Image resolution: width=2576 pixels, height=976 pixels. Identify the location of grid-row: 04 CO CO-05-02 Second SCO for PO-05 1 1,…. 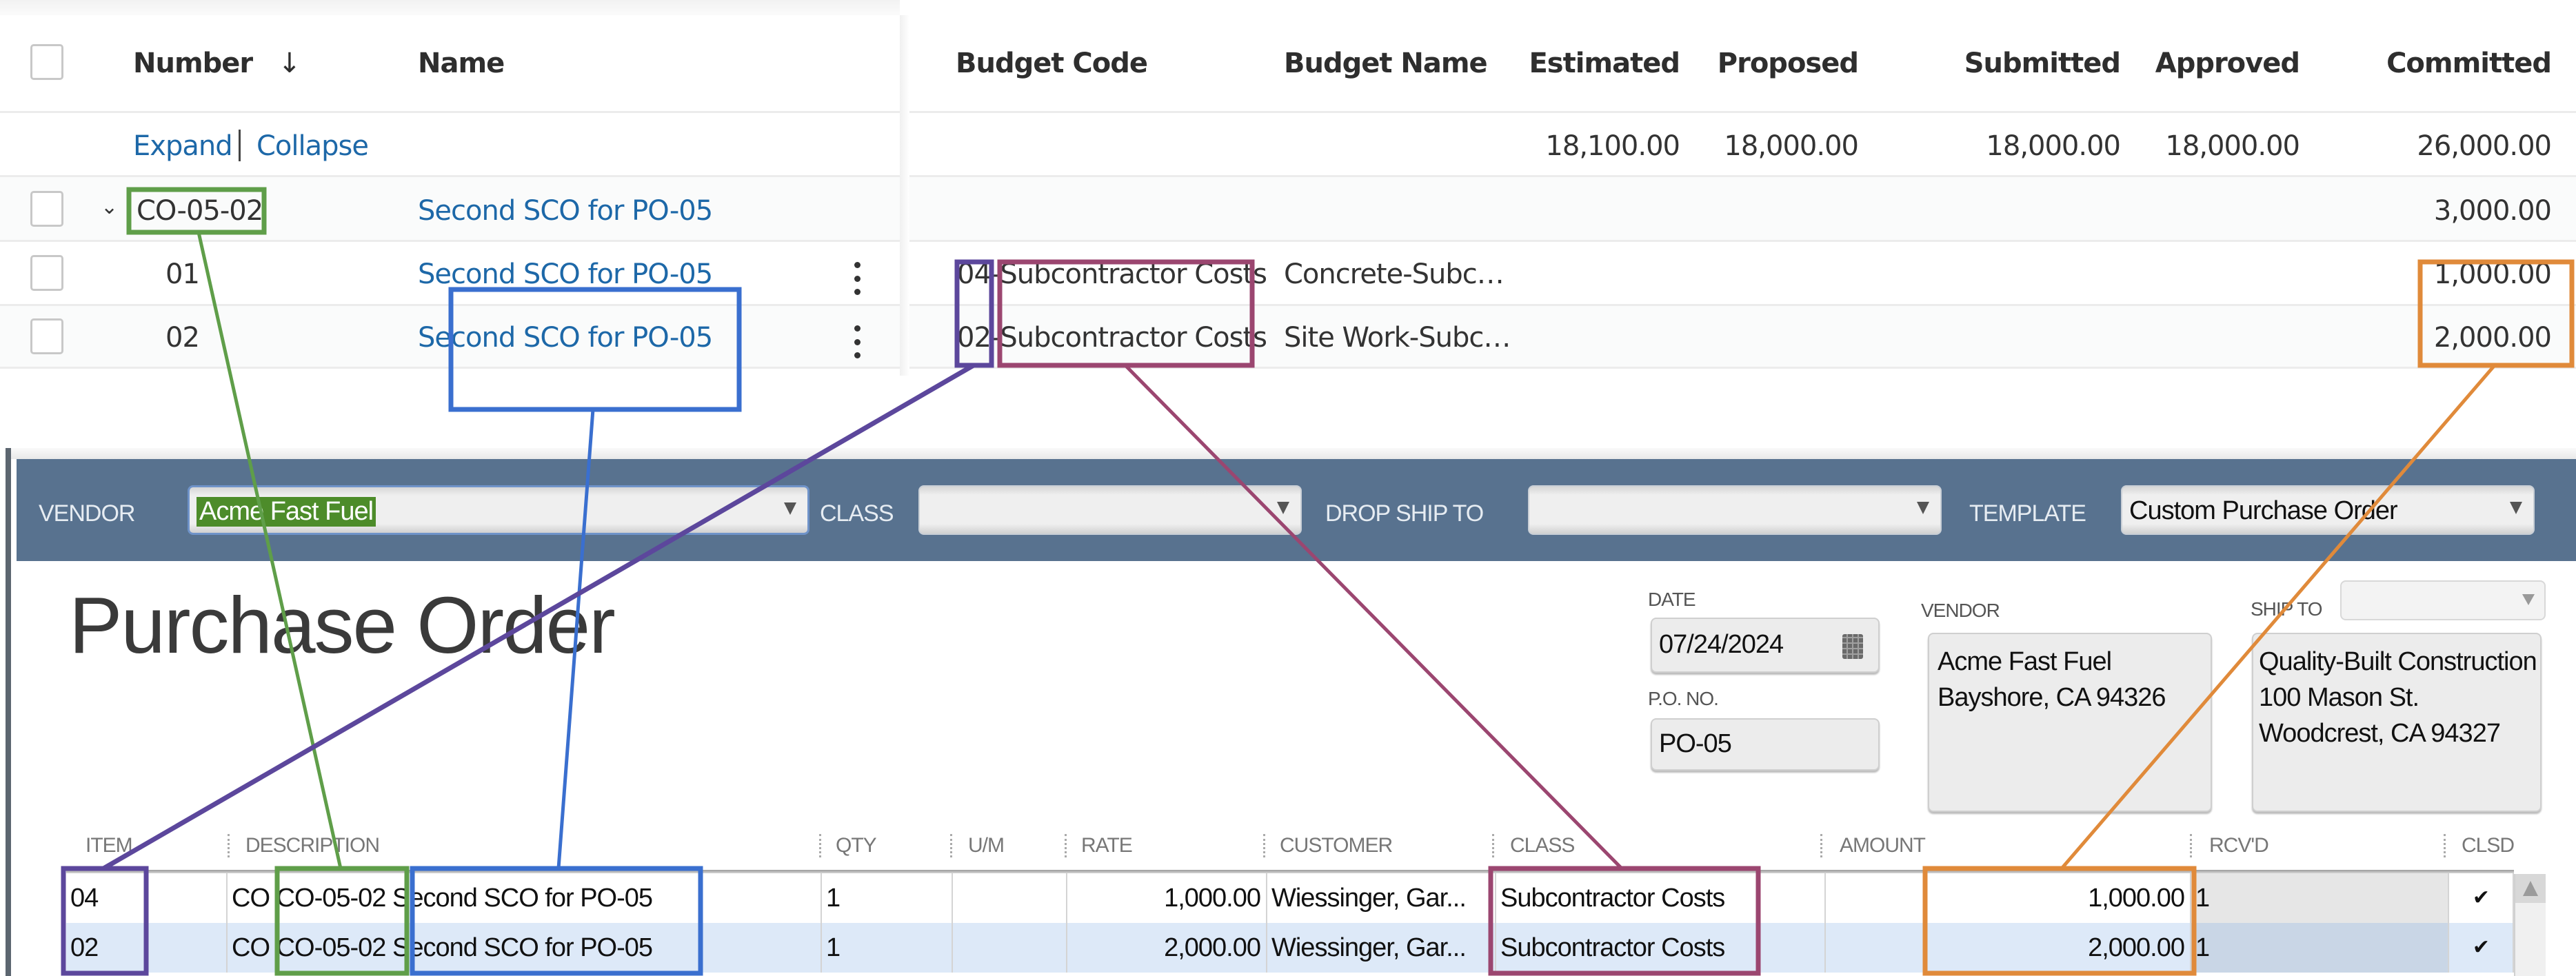
(1290, 898).